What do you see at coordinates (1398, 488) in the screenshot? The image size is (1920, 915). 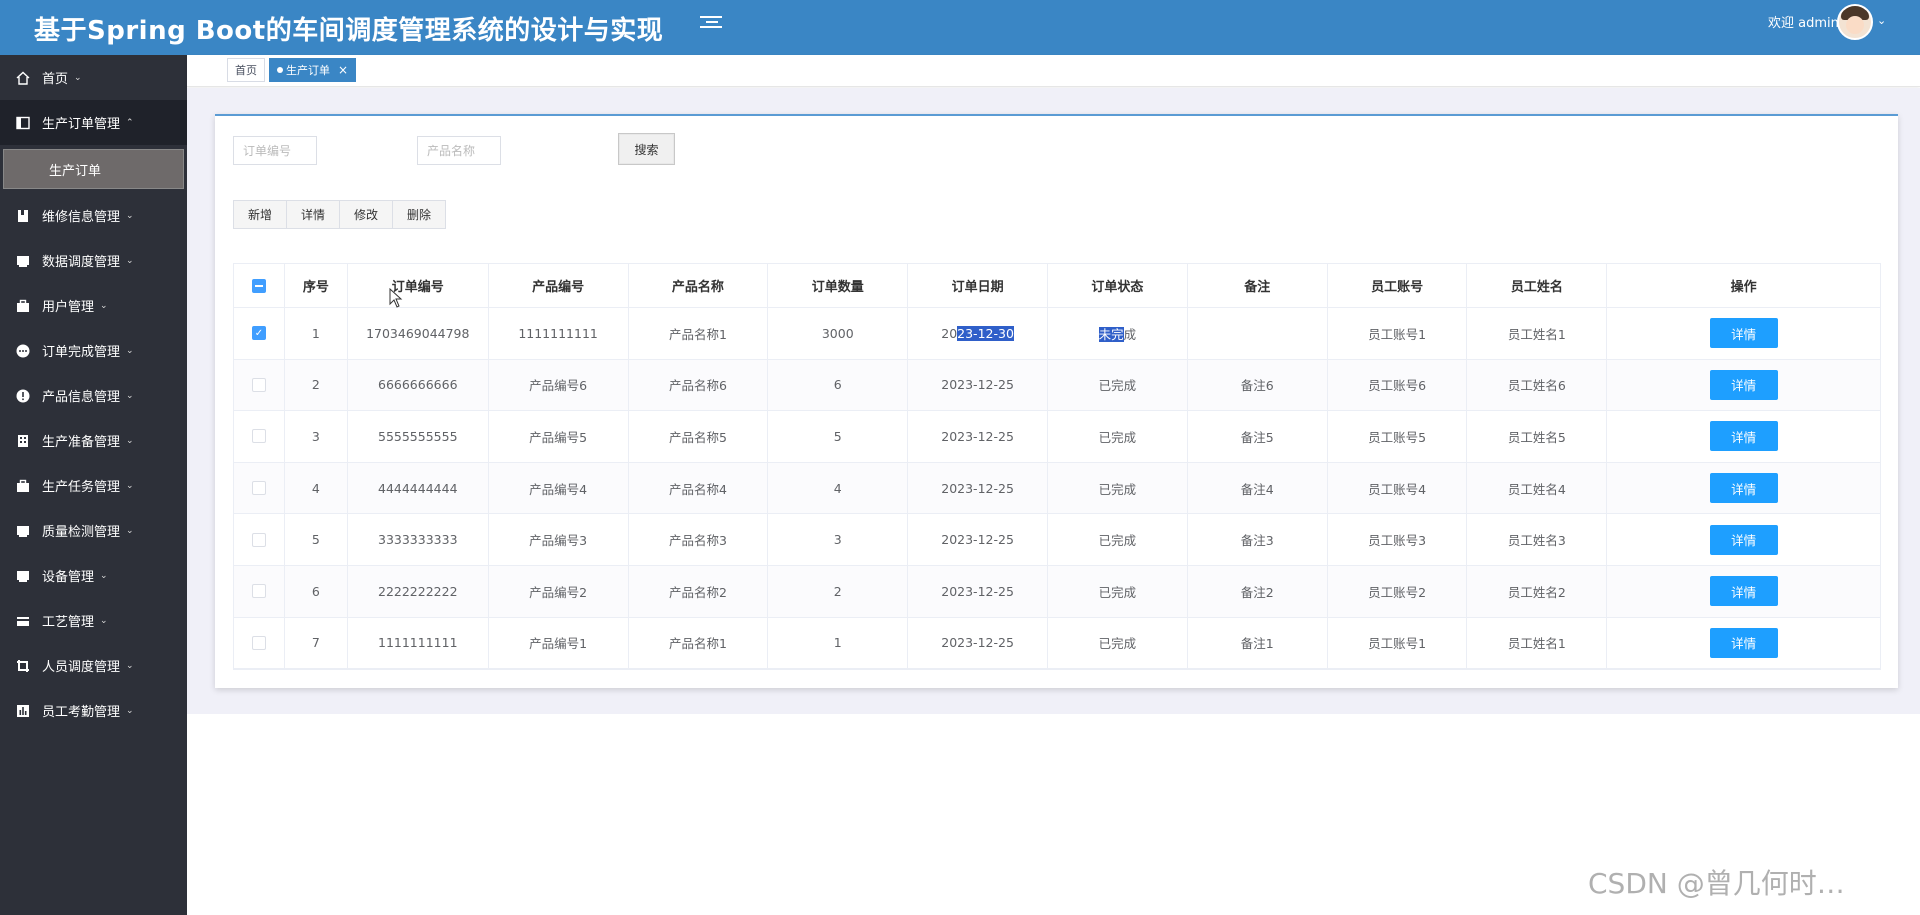 I see `table-cell: 员工账号4` at bounding box center [1398, 488].